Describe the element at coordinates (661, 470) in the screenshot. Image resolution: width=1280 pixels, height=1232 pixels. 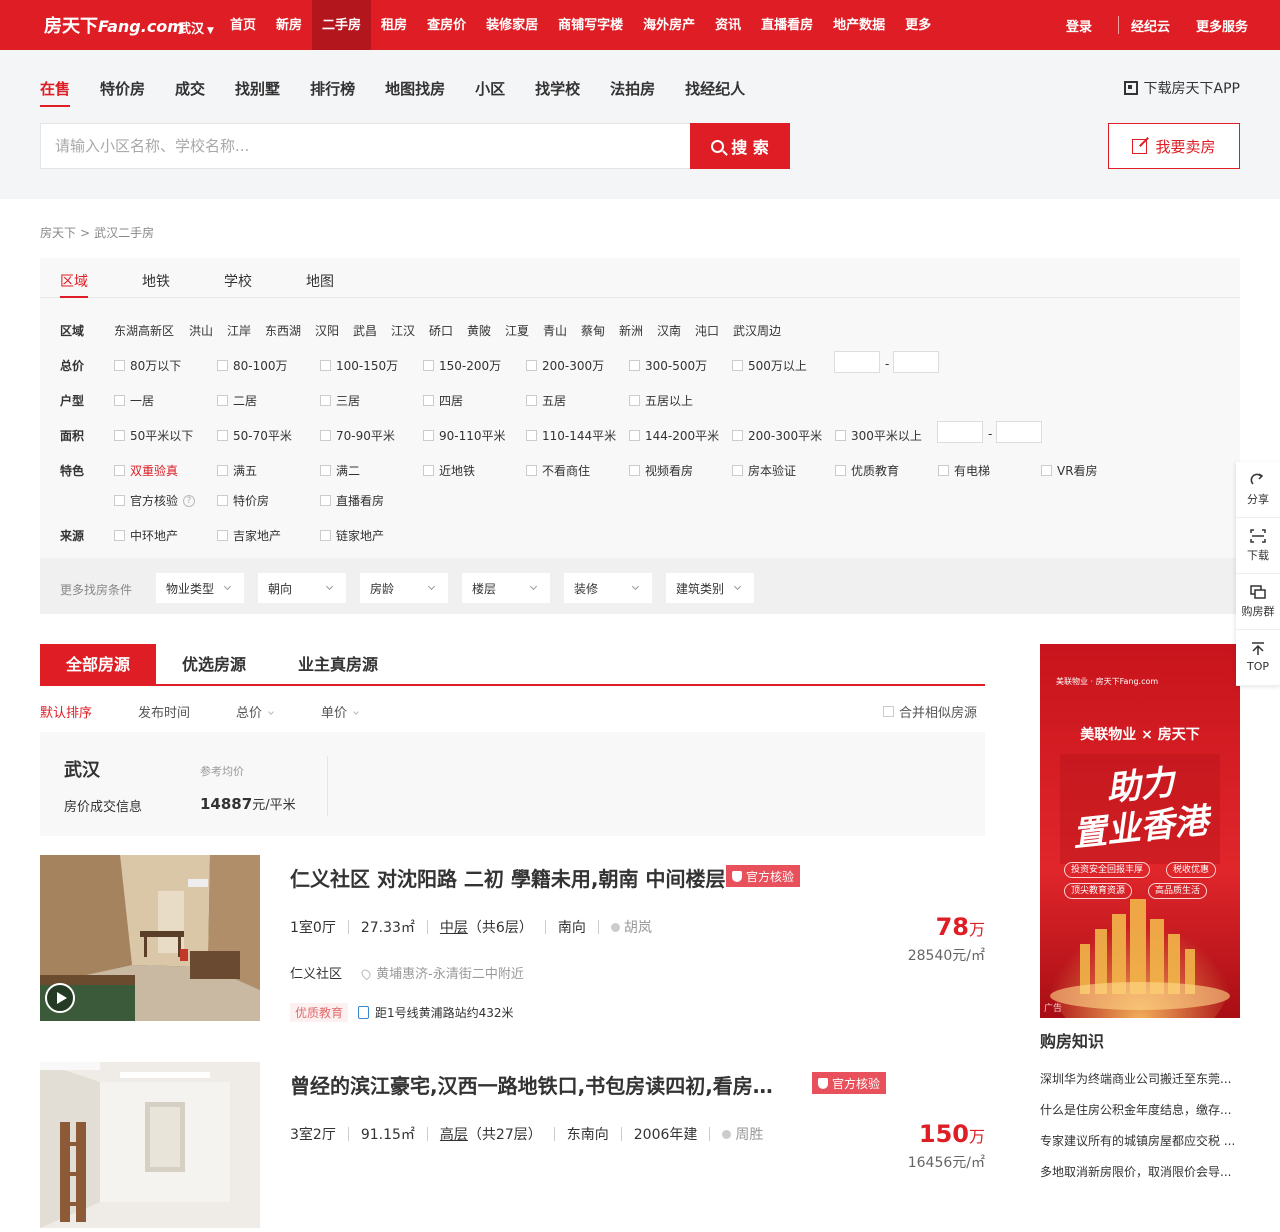
I see `feature-checkbox: 视频看房` at that location.